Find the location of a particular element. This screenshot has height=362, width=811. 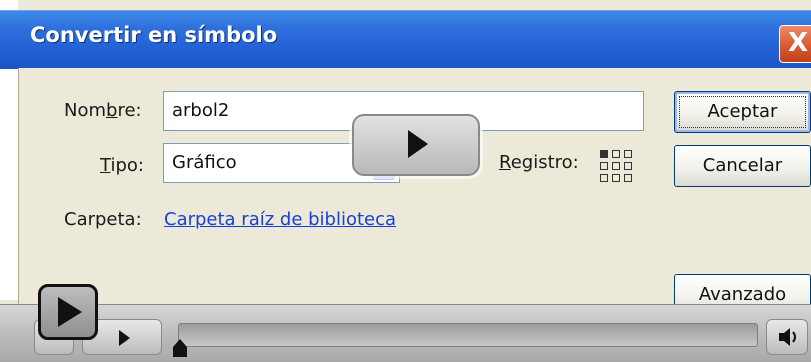

volume-icon is located at coordinates (787, 337).